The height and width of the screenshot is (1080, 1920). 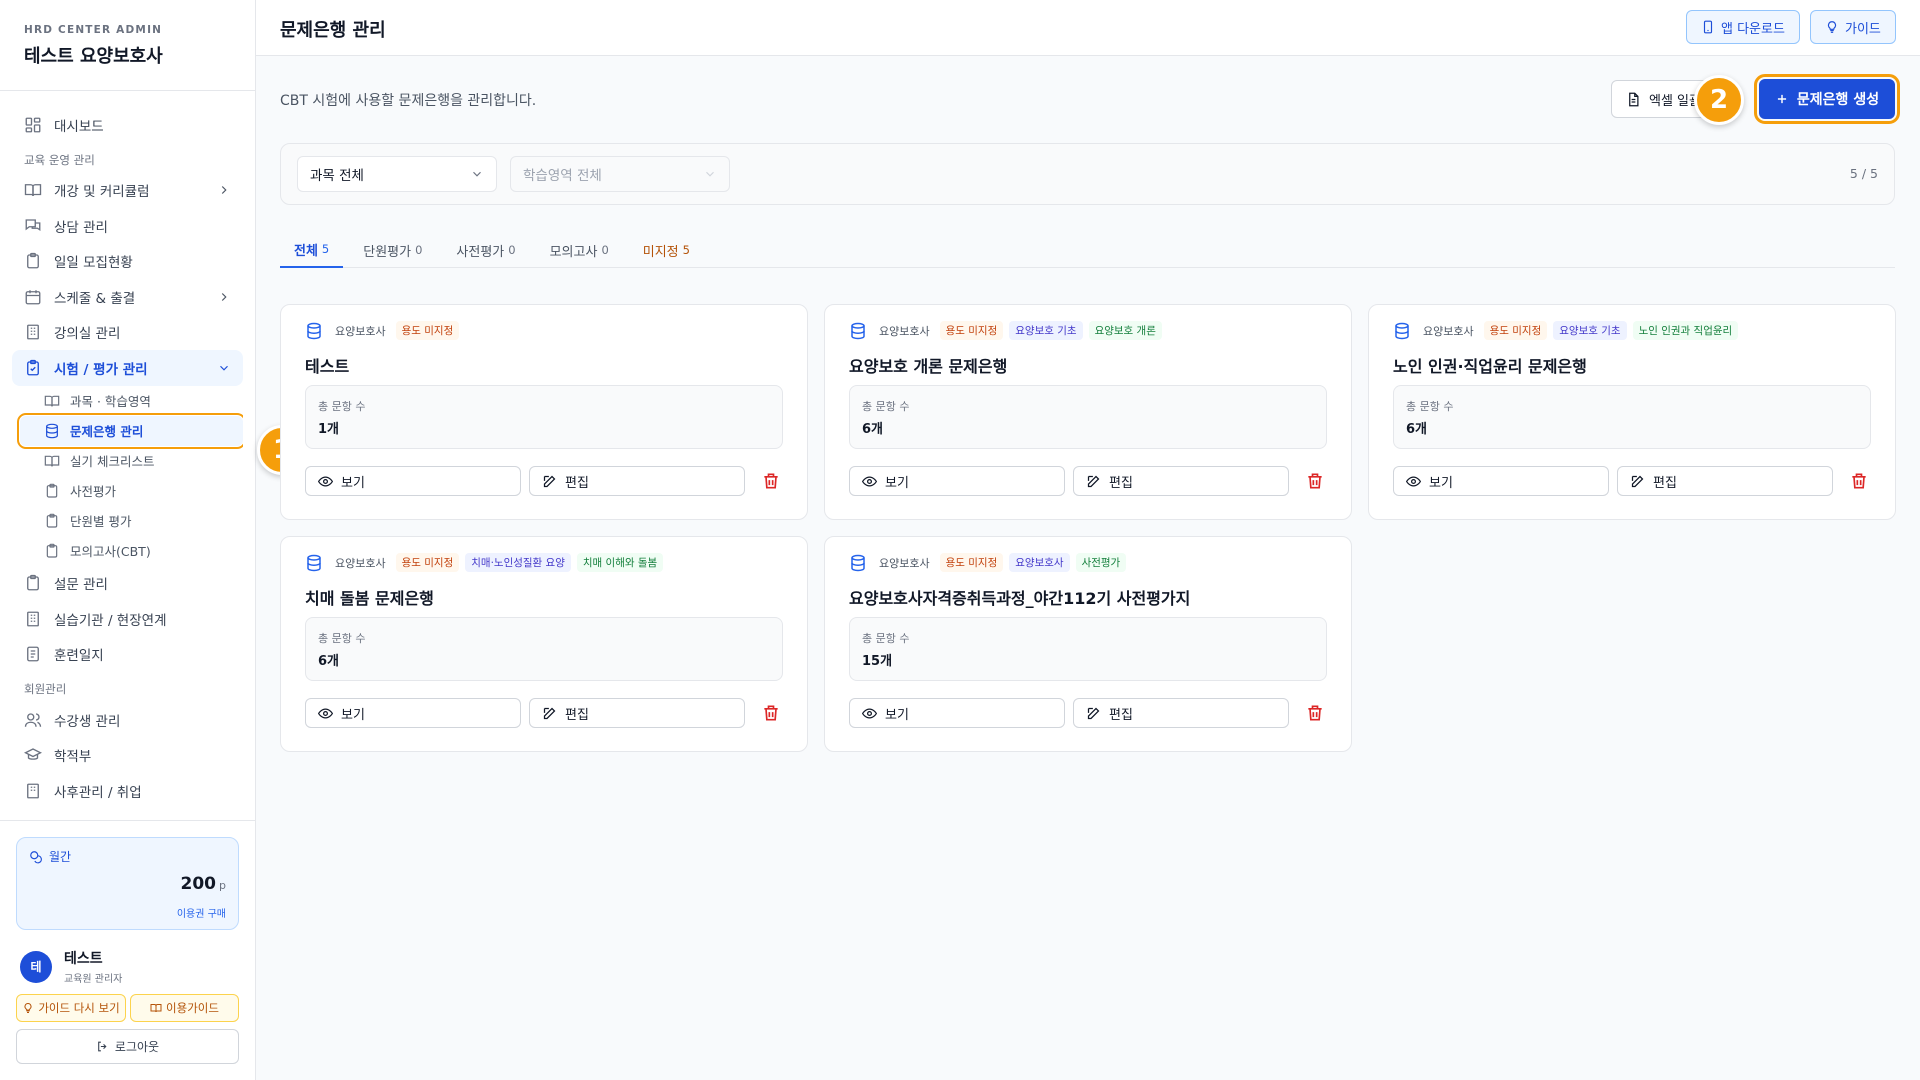 I want to click on sidebar-subitem-subjects: 과목 · 학습영역, so click(x=131, y=401).